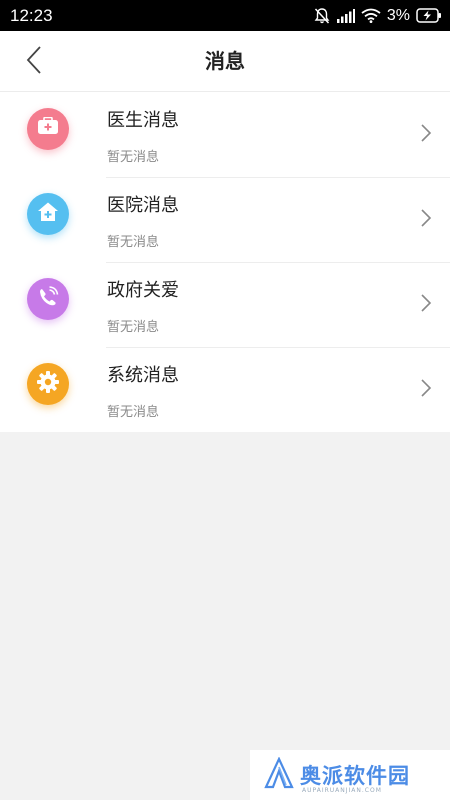 The width and height of the screenshot is (450, 800). I want to click on signal-icon, so click(345, 15).